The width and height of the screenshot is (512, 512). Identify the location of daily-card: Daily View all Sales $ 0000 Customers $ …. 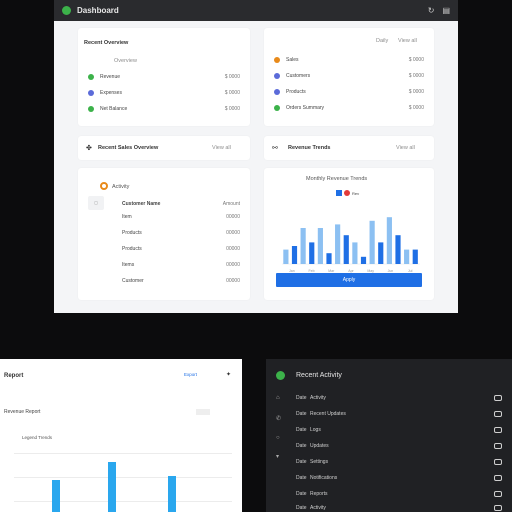
(349, 77).